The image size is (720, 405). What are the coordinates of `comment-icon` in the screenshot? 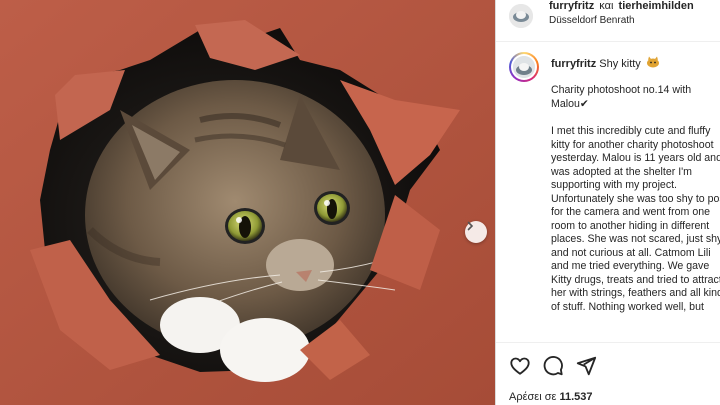 It's located at (553, 366).